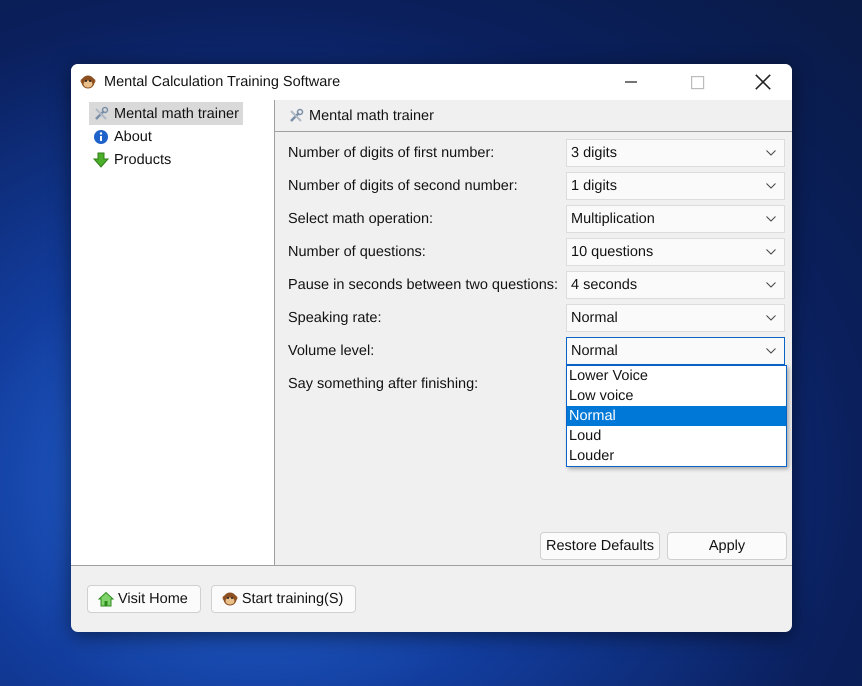 This screenshot has height=686, width=862. I want to click on sidebar-item: Products, so click(132, 159).